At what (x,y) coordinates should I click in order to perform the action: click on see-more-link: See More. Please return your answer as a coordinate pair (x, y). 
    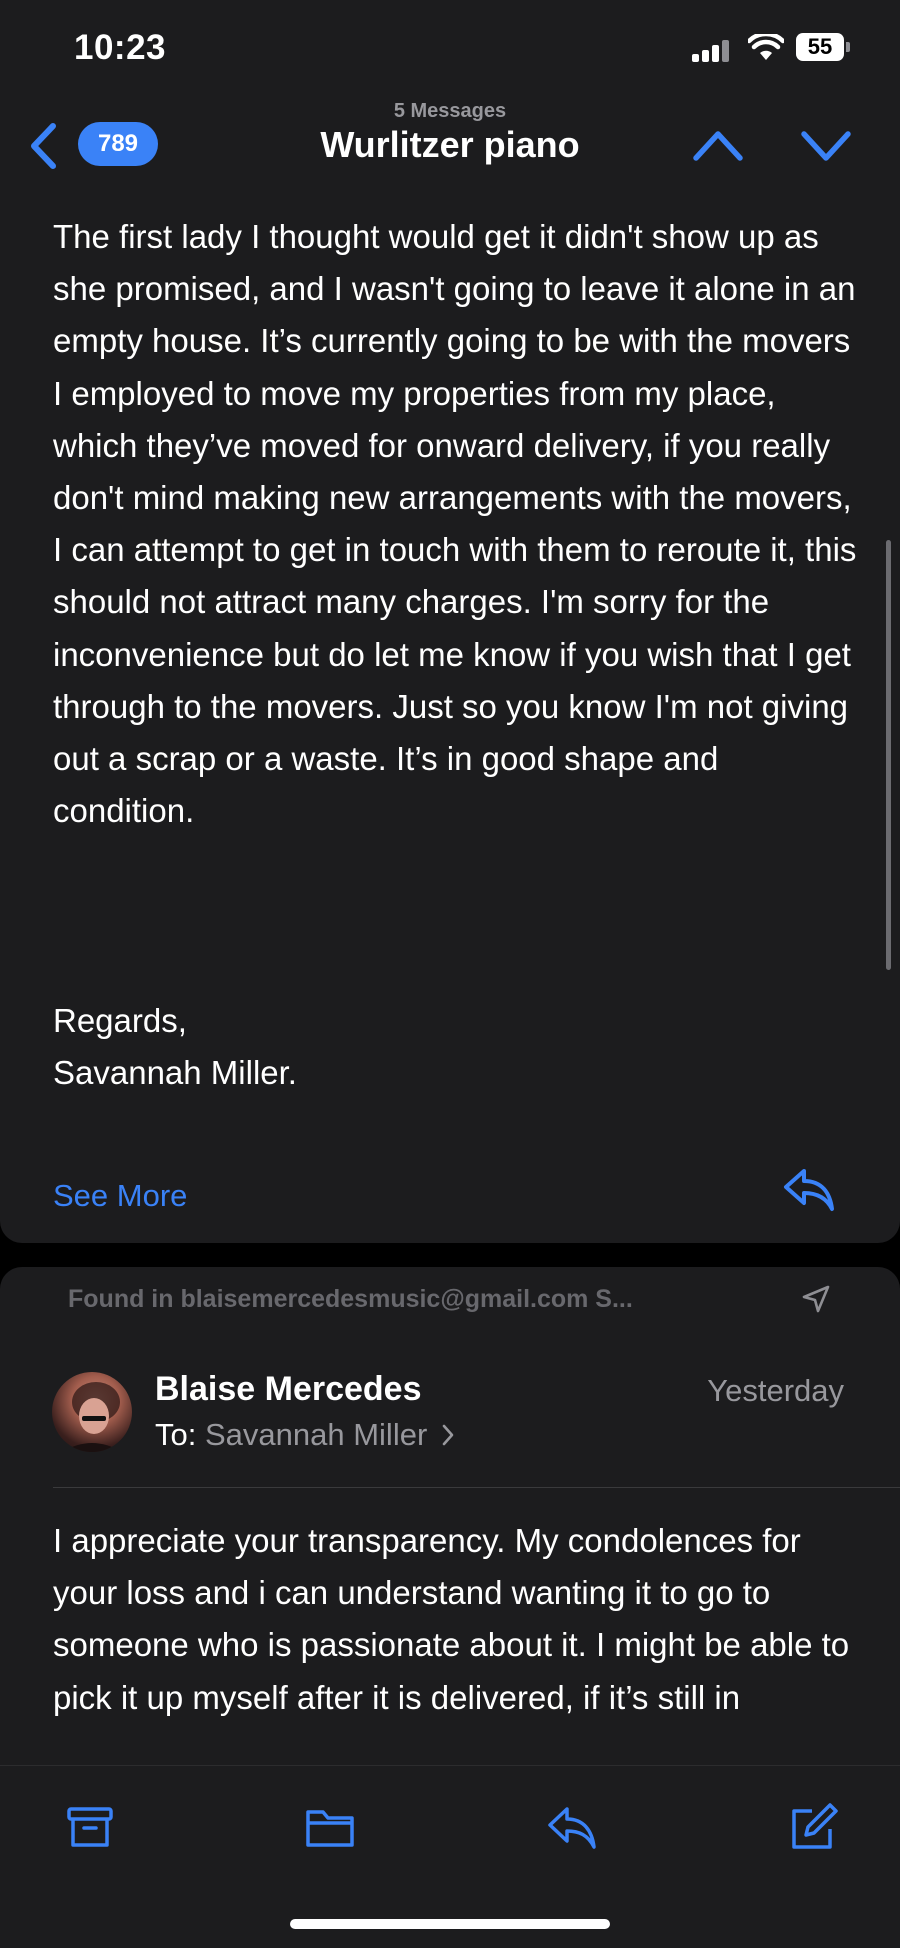
    Looking at the image, I should click on (120, 1196).